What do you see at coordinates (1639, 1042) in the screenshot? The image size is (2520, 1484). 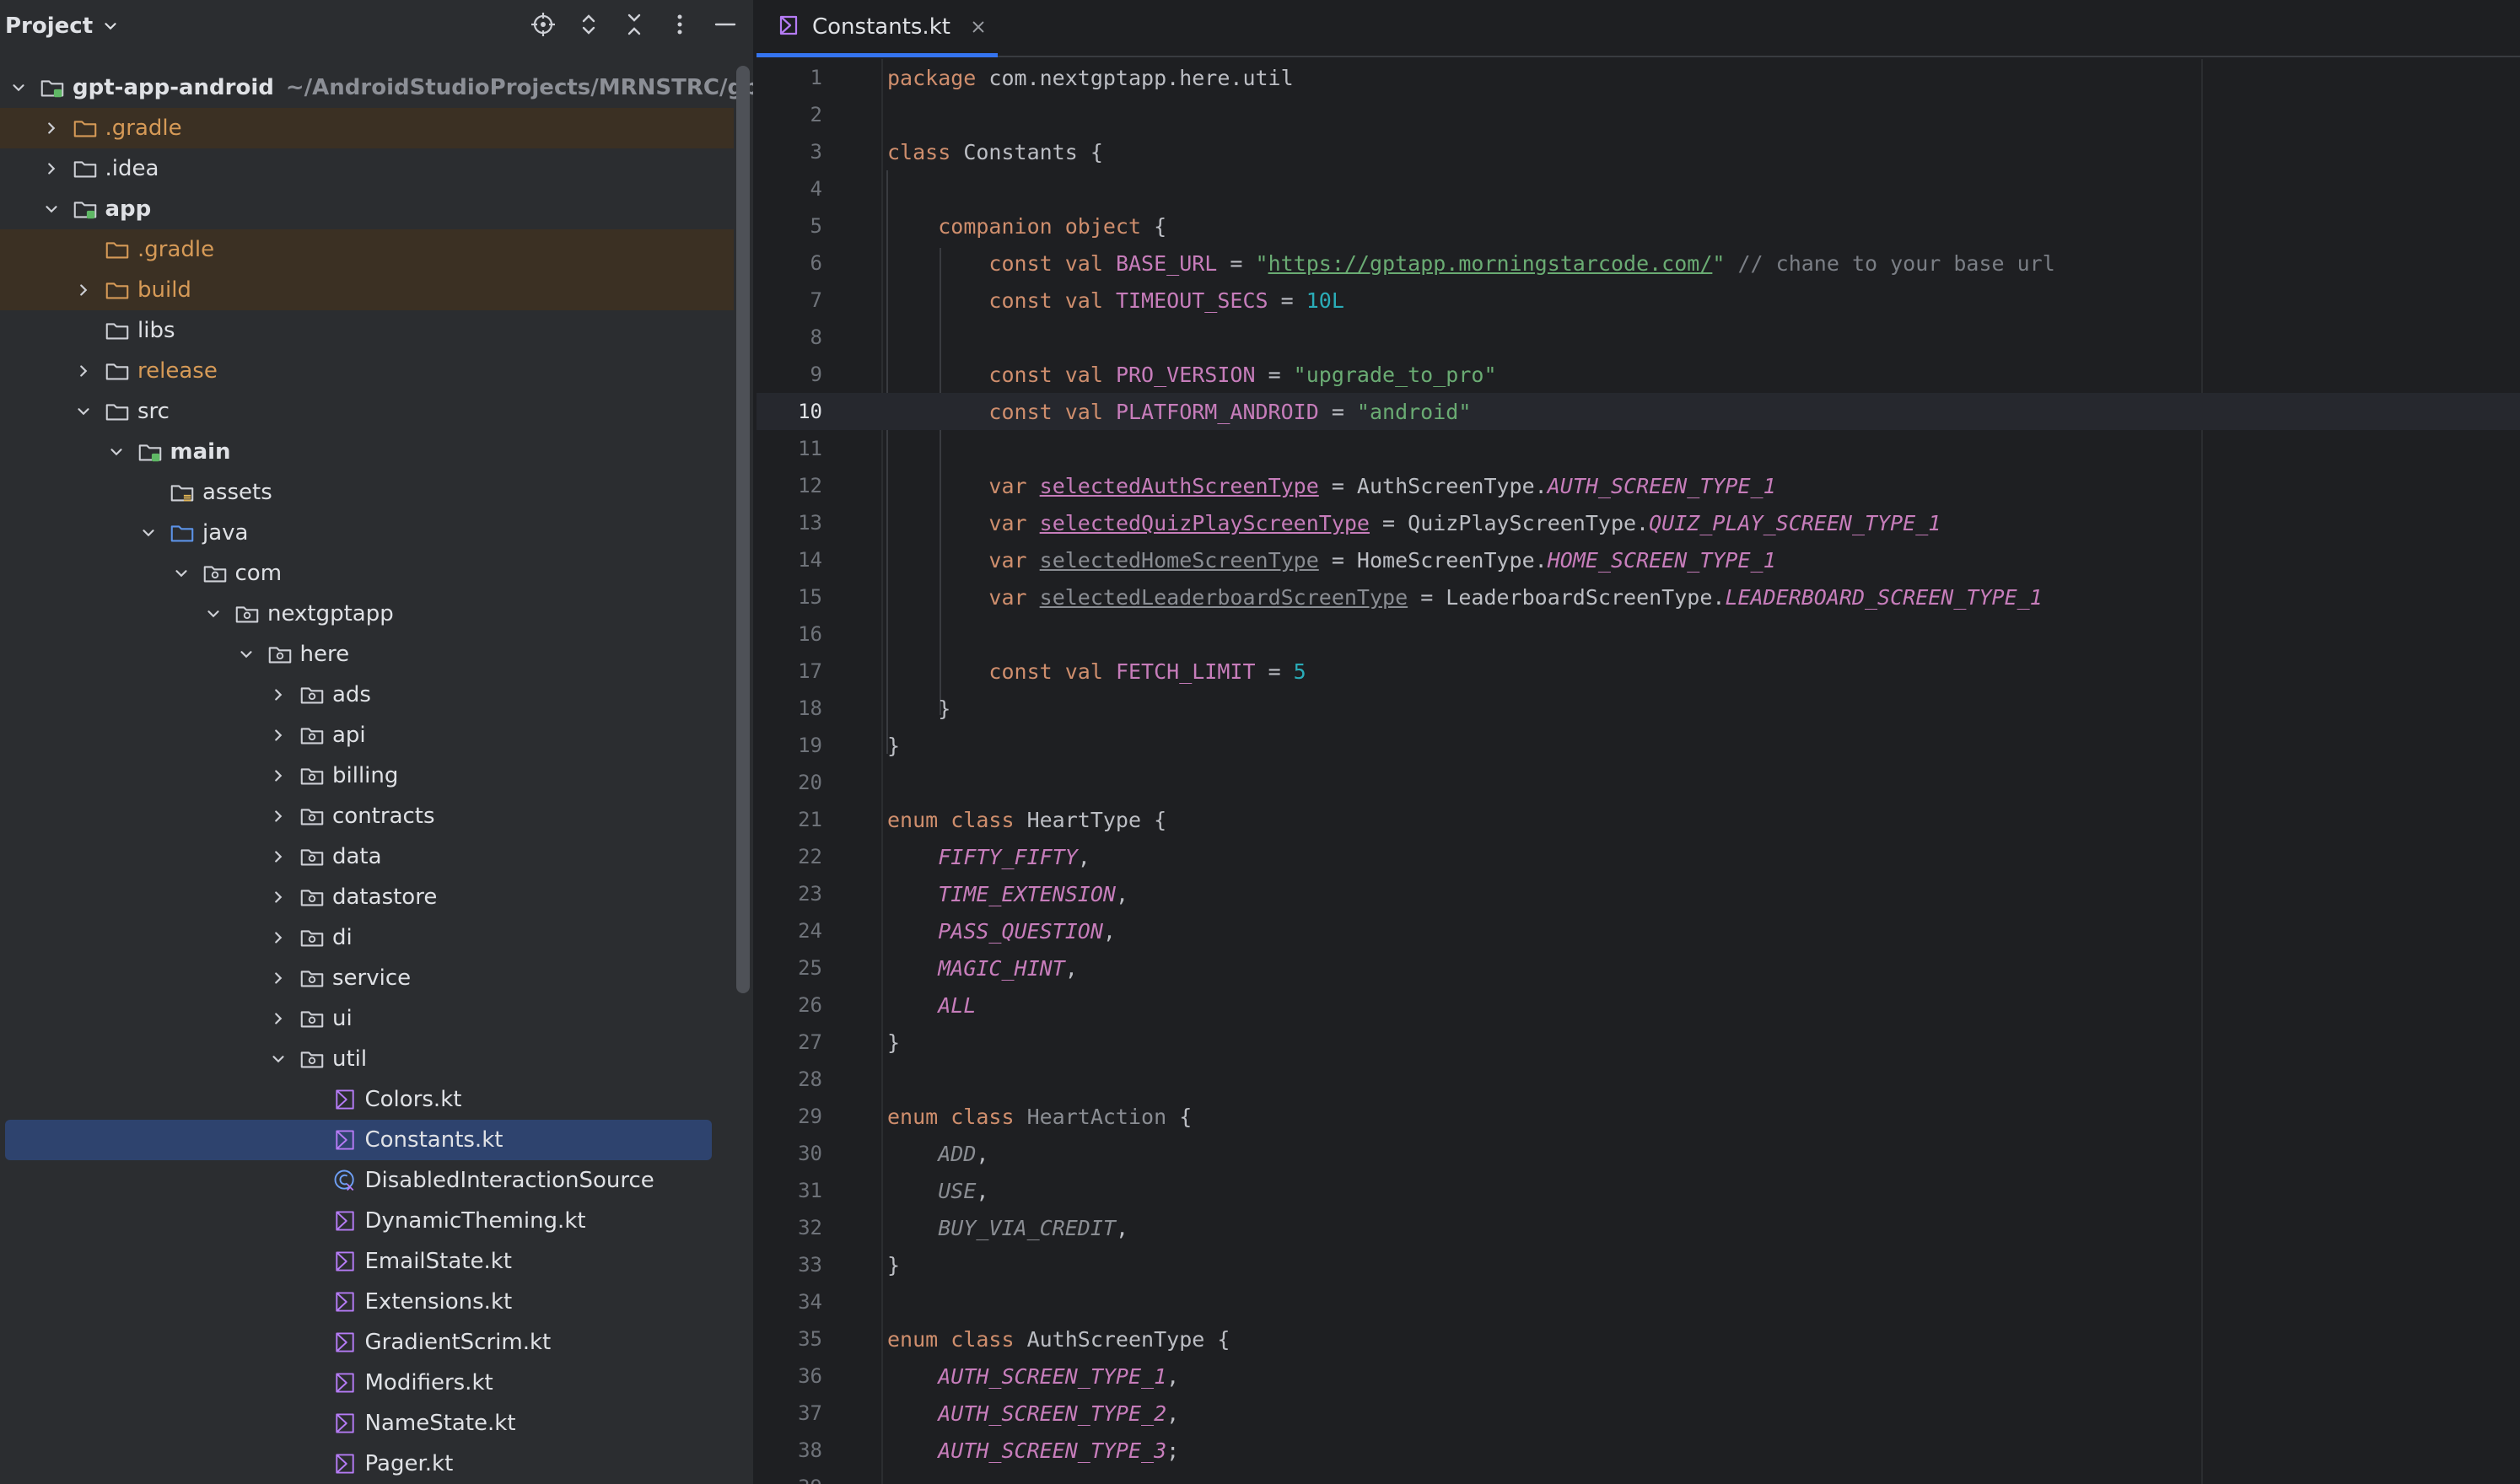 I see `code-line: 27}` at bounding box center [1639, 1042].